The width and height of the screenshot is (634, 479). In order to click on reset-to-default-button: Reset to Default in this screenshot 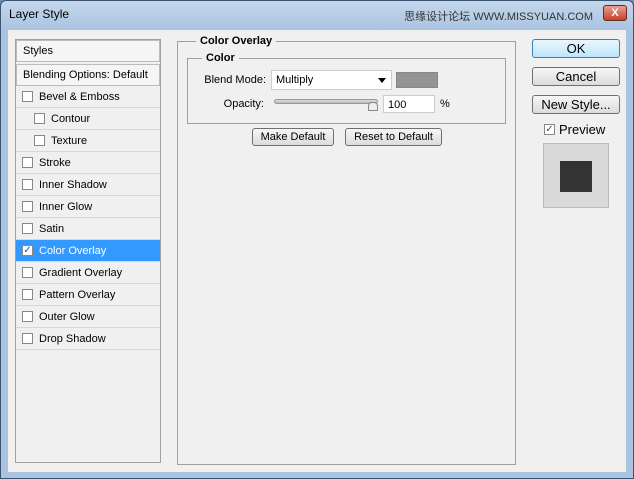, I will do `click(393, 137)`.